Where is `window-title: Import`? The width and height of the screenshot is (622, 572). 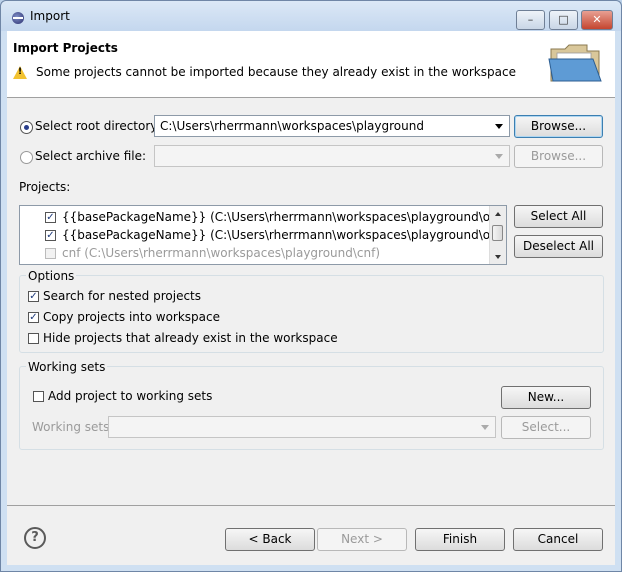
window-title: Import is located at coordinates (50, 16).